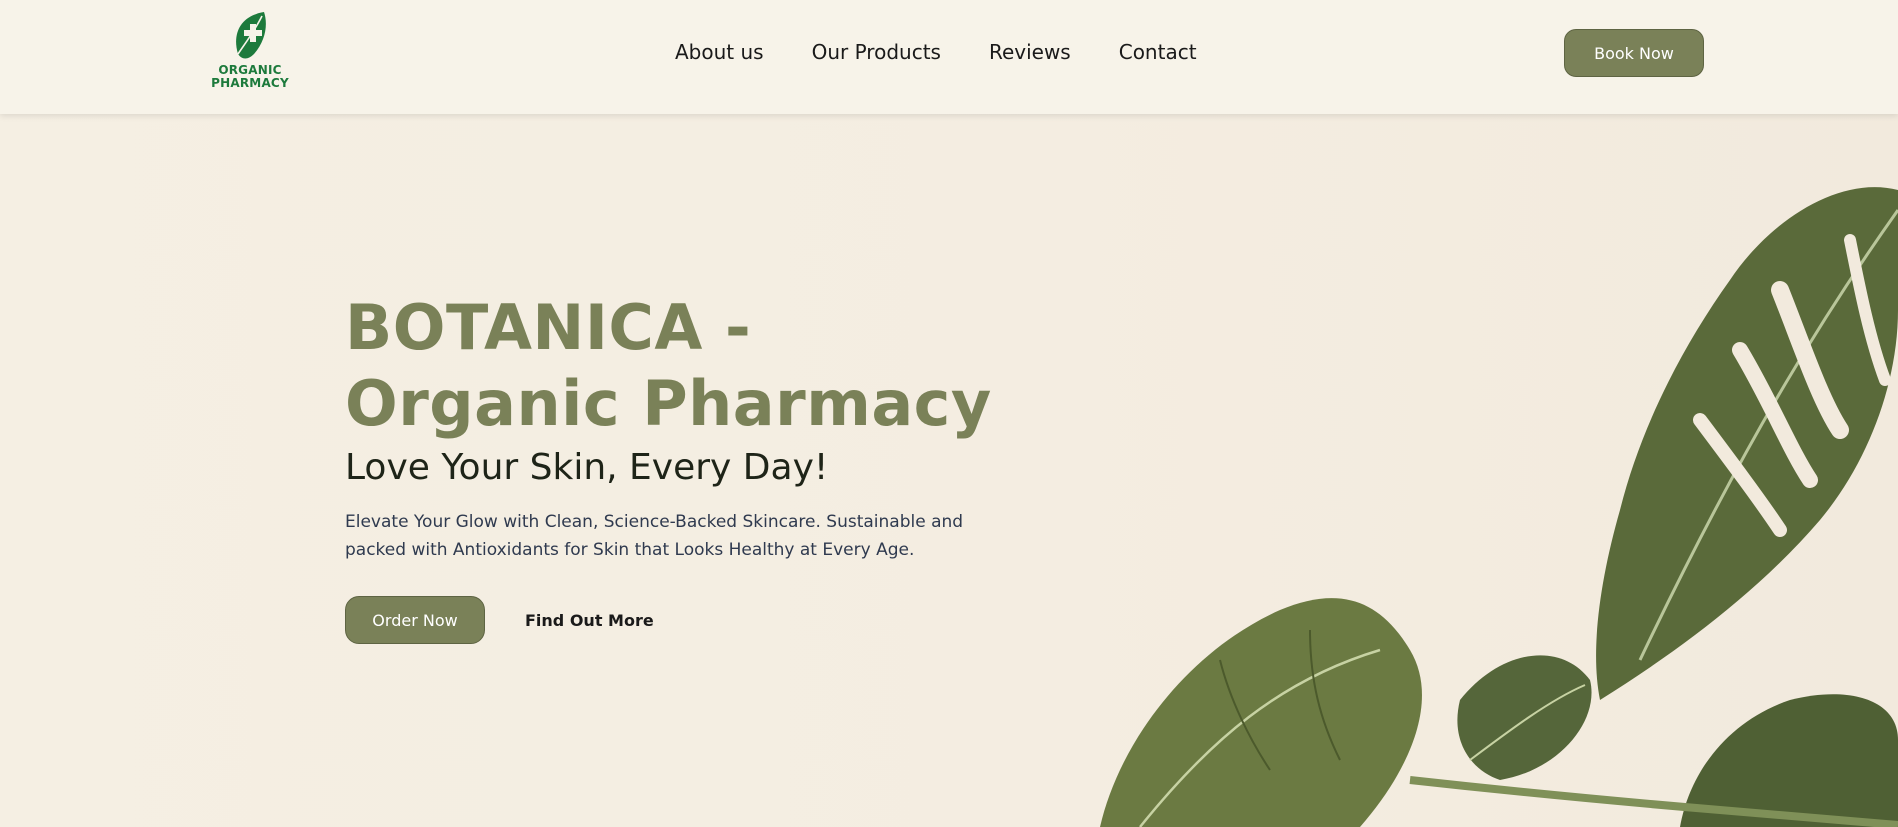 This screenshot has height=827, width=1898. I want to click on order-now-button: Order Now, so click(415, 620).